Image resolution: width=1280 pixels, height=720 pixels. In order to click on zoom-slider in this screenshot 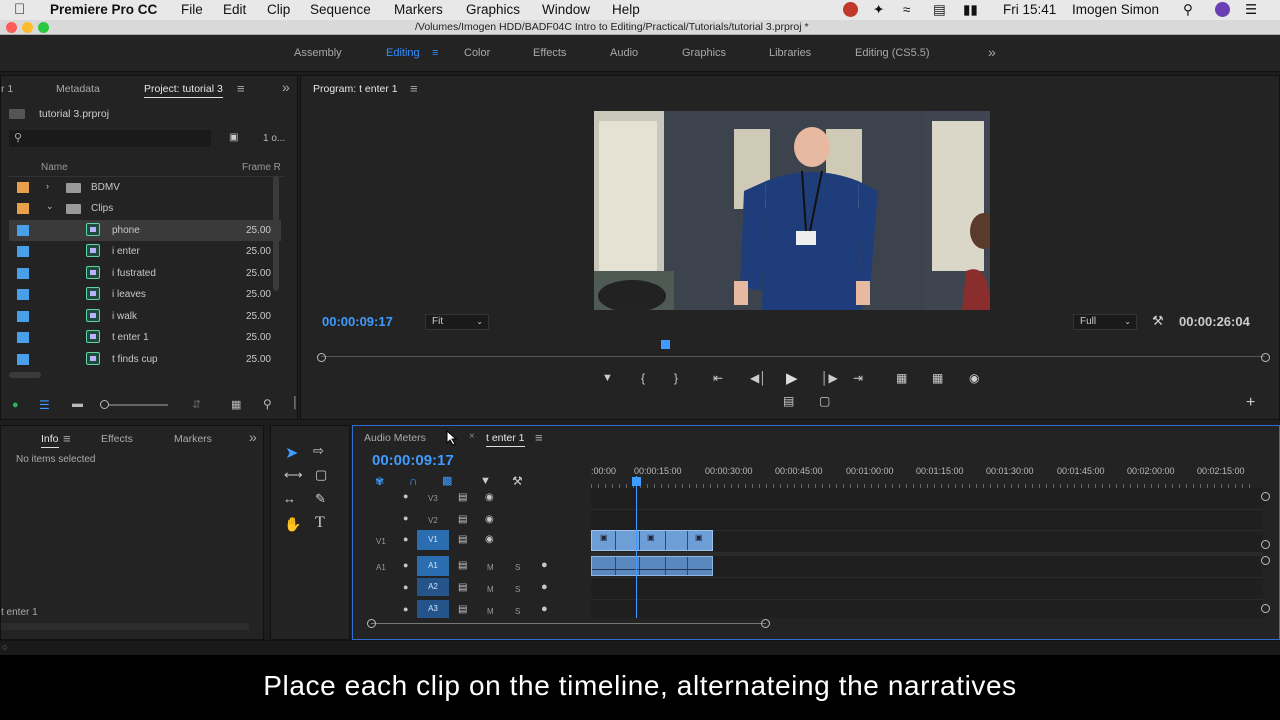, I will do `click(134, 404)`.